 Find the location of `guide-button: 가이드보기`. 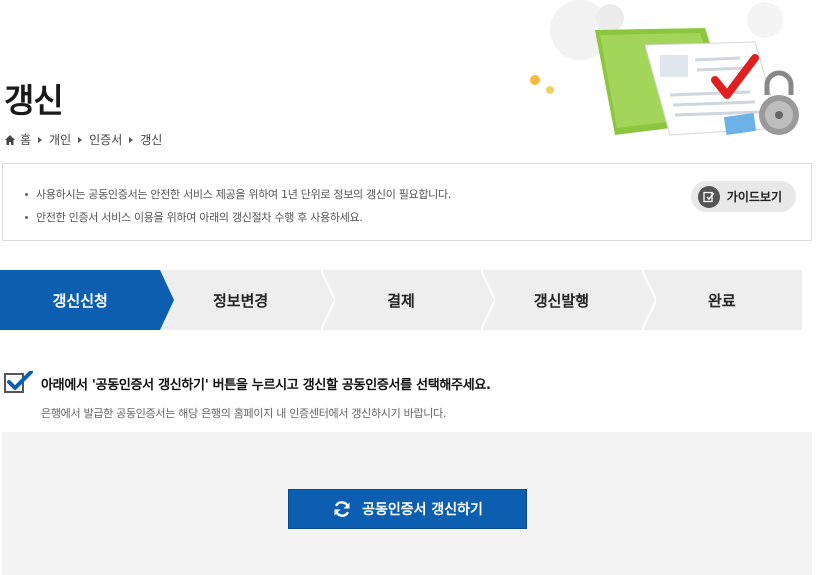

guide-button: 가이드보기 is located at coordinates (743, 196).